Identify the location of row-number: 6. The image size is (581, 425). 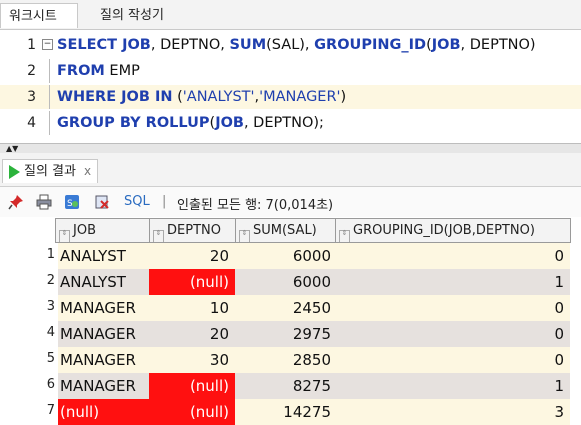
(50, 384).